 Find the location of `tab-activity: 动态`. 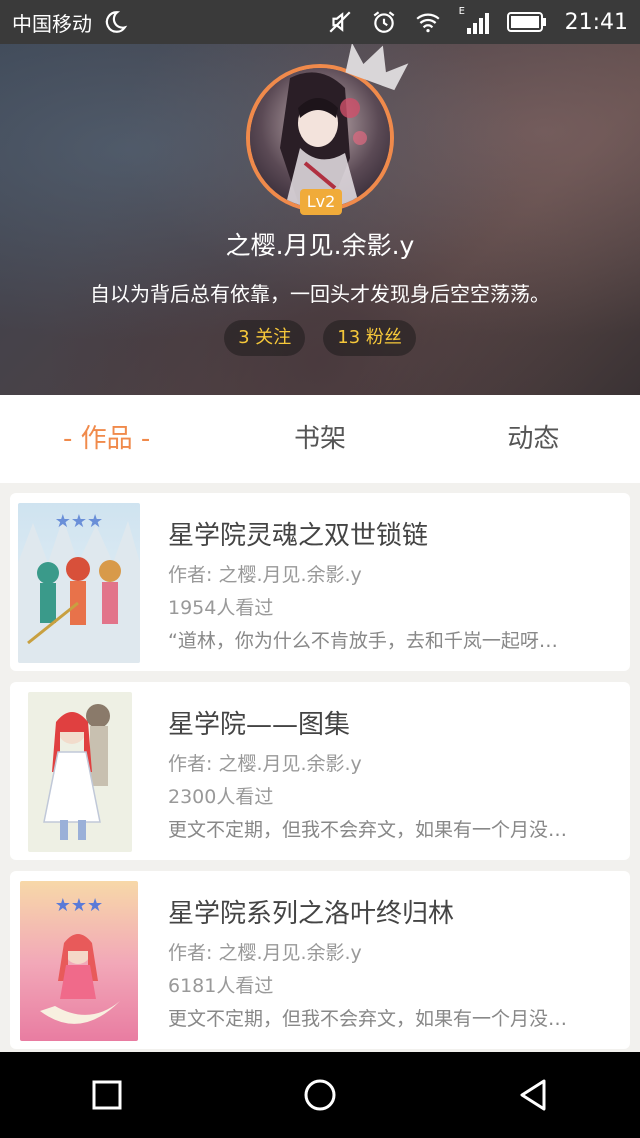

tab-activity: 动态 is located at coordinates (533, 439).